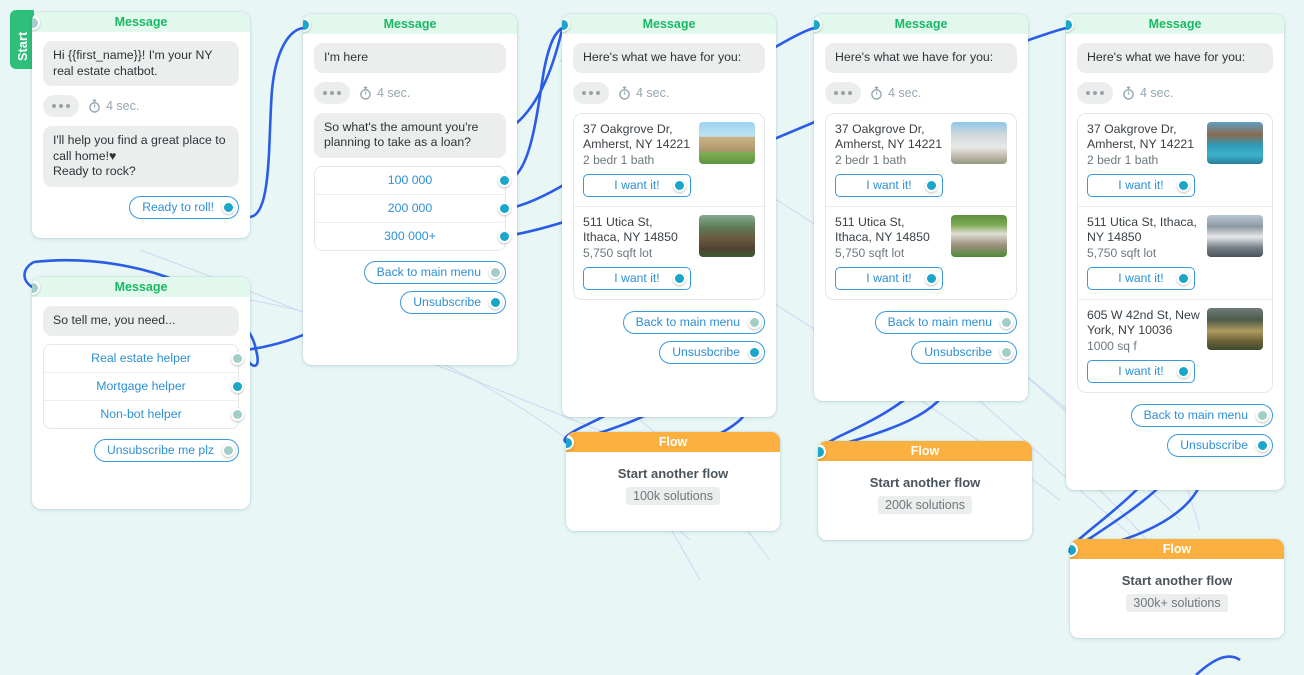 The width and height of the screenshot is (1304, 675). What do you see at coordinates (1177, 549) in the screenshot?
I see `card-header-flow: Flow` at bounding box center [1177, 549].